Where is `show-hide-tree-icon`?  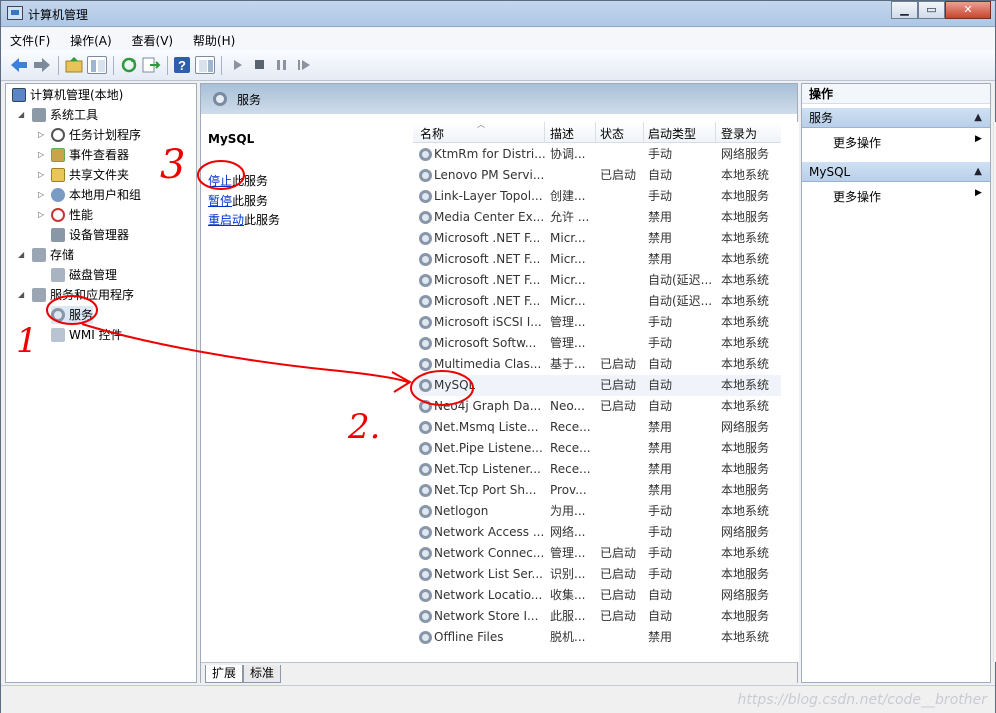 show-hide-tree-icon is located at coordinates (97, 65).